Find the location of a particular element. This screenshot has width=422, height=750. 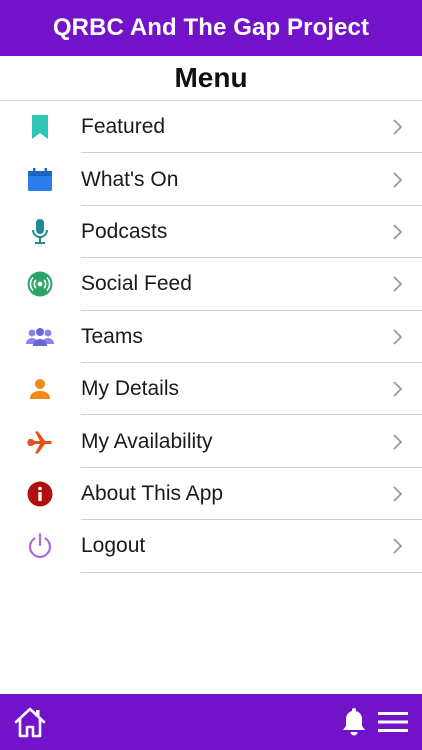

divider is located at coordinates (251, 572).